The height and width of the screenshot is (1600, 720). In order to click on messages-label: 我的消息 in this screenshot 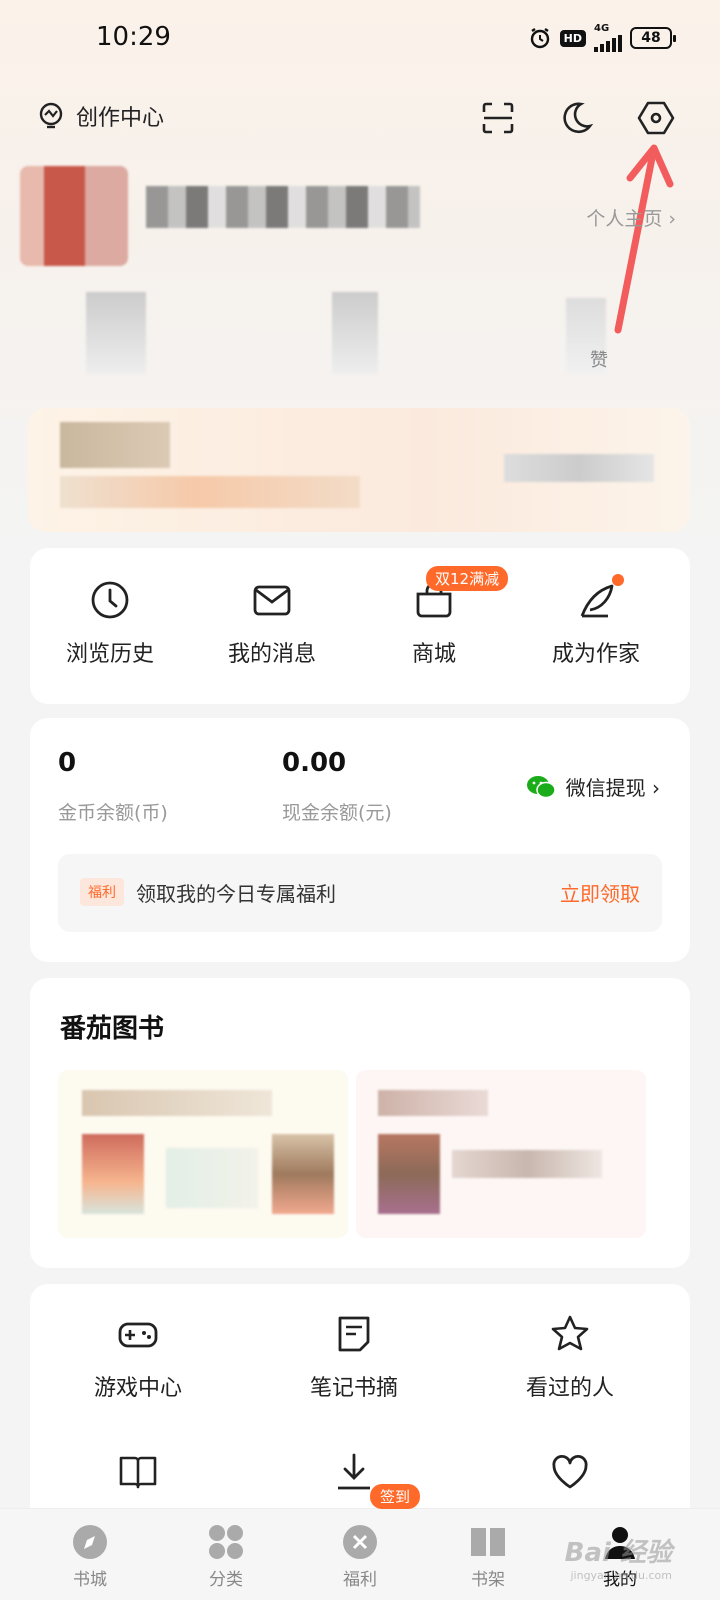, I will do `click(271, 654)`.